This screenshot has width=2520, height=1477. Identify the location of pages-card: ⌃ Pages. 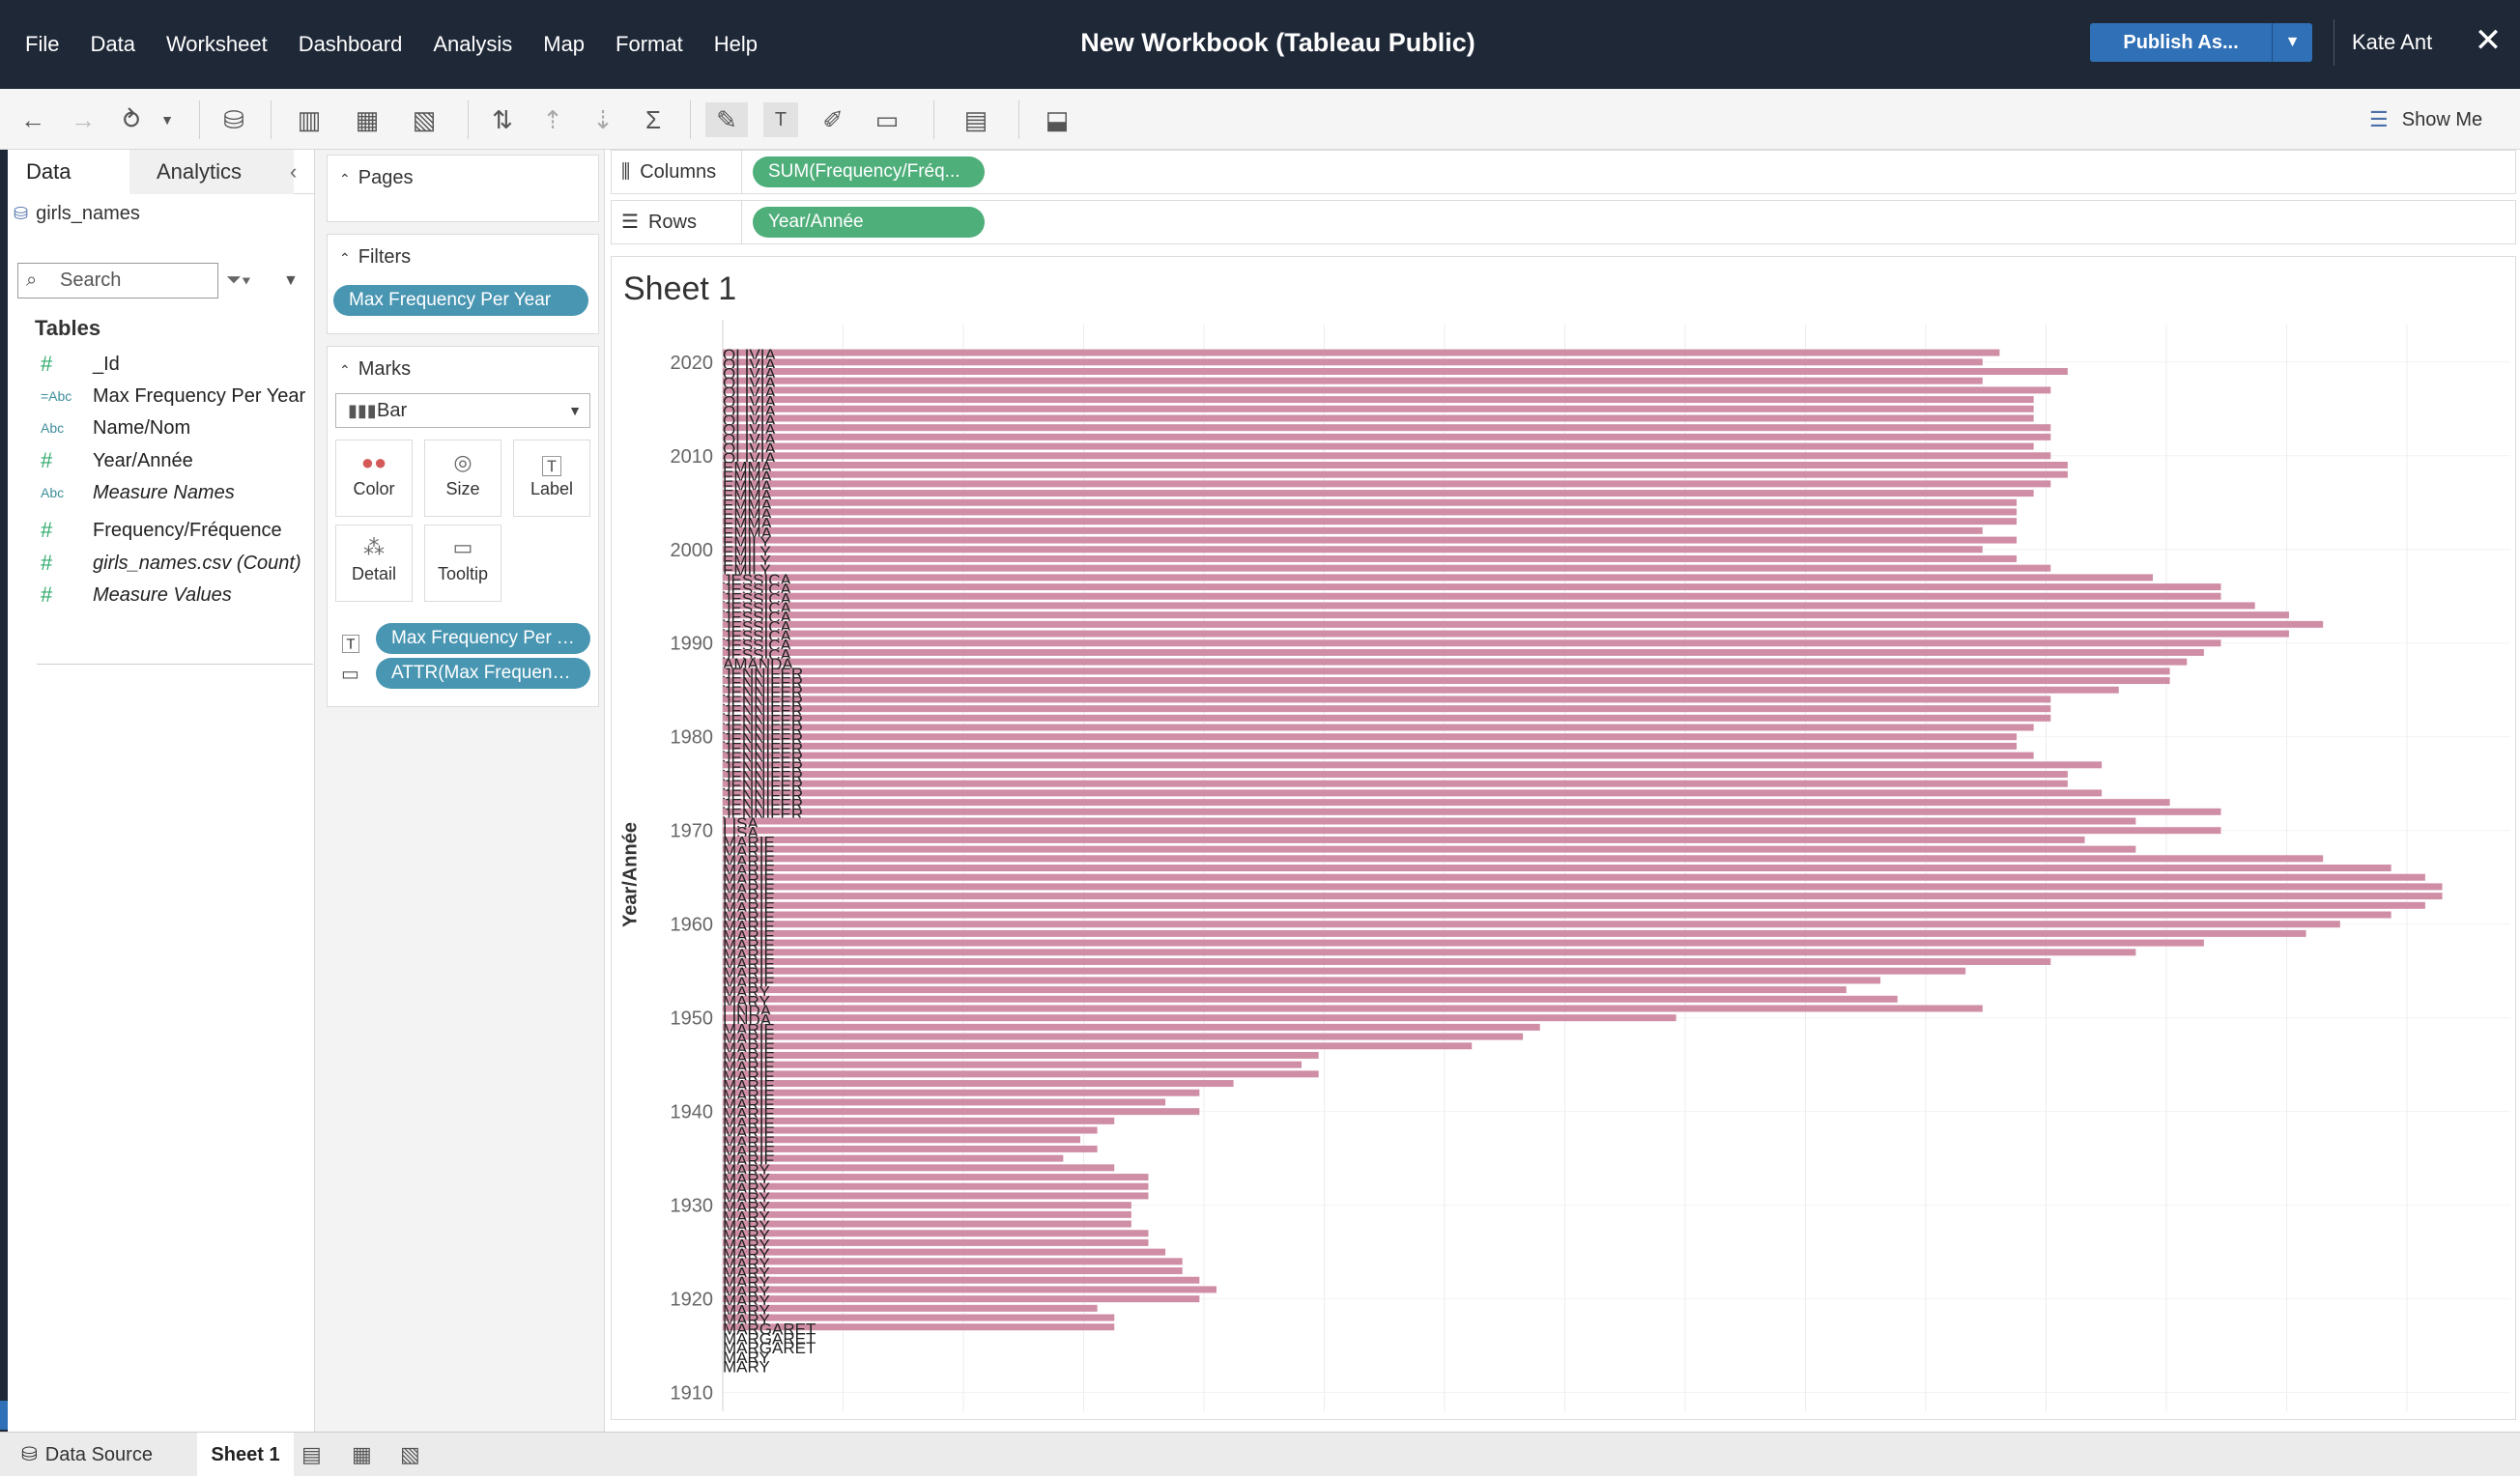
(463, 188).